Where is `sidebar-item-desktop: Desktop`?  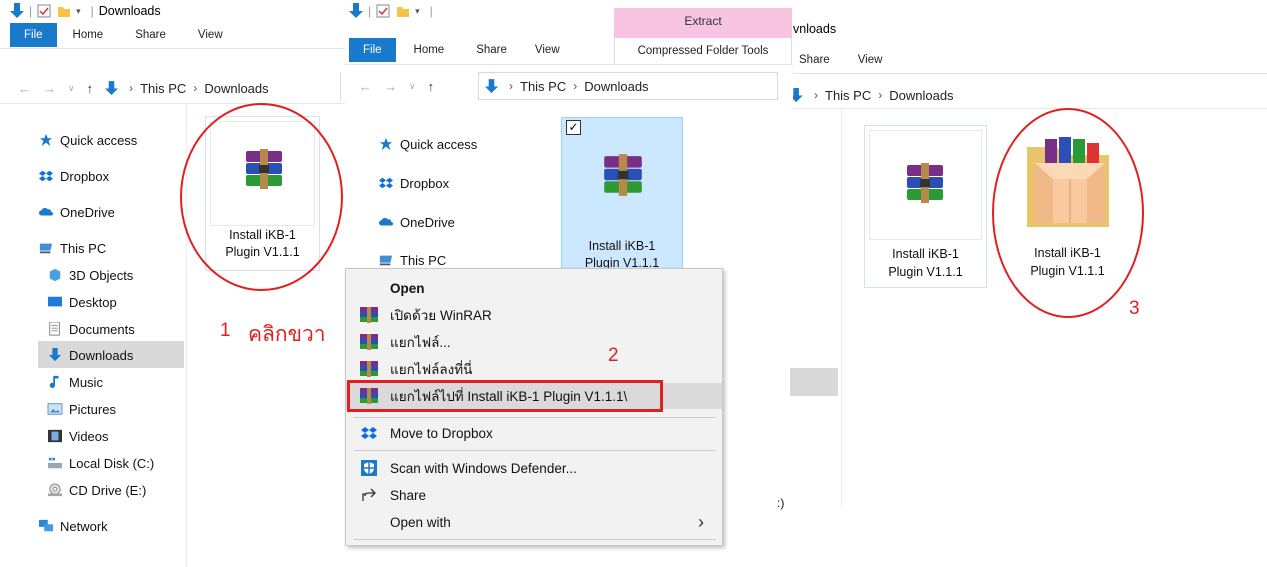 sidebar-item-desktop: Desktop is located at coordinates (82, 302).